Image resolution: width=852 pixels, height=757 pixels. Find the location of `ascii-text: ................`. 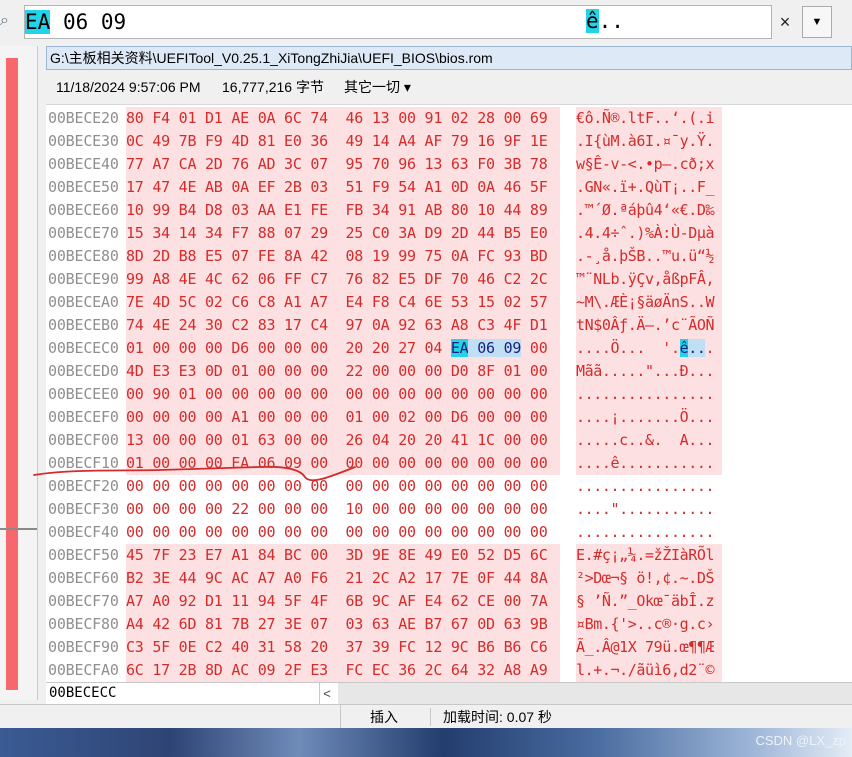

ascii-text: ................ is located at coordinates (645, 532).